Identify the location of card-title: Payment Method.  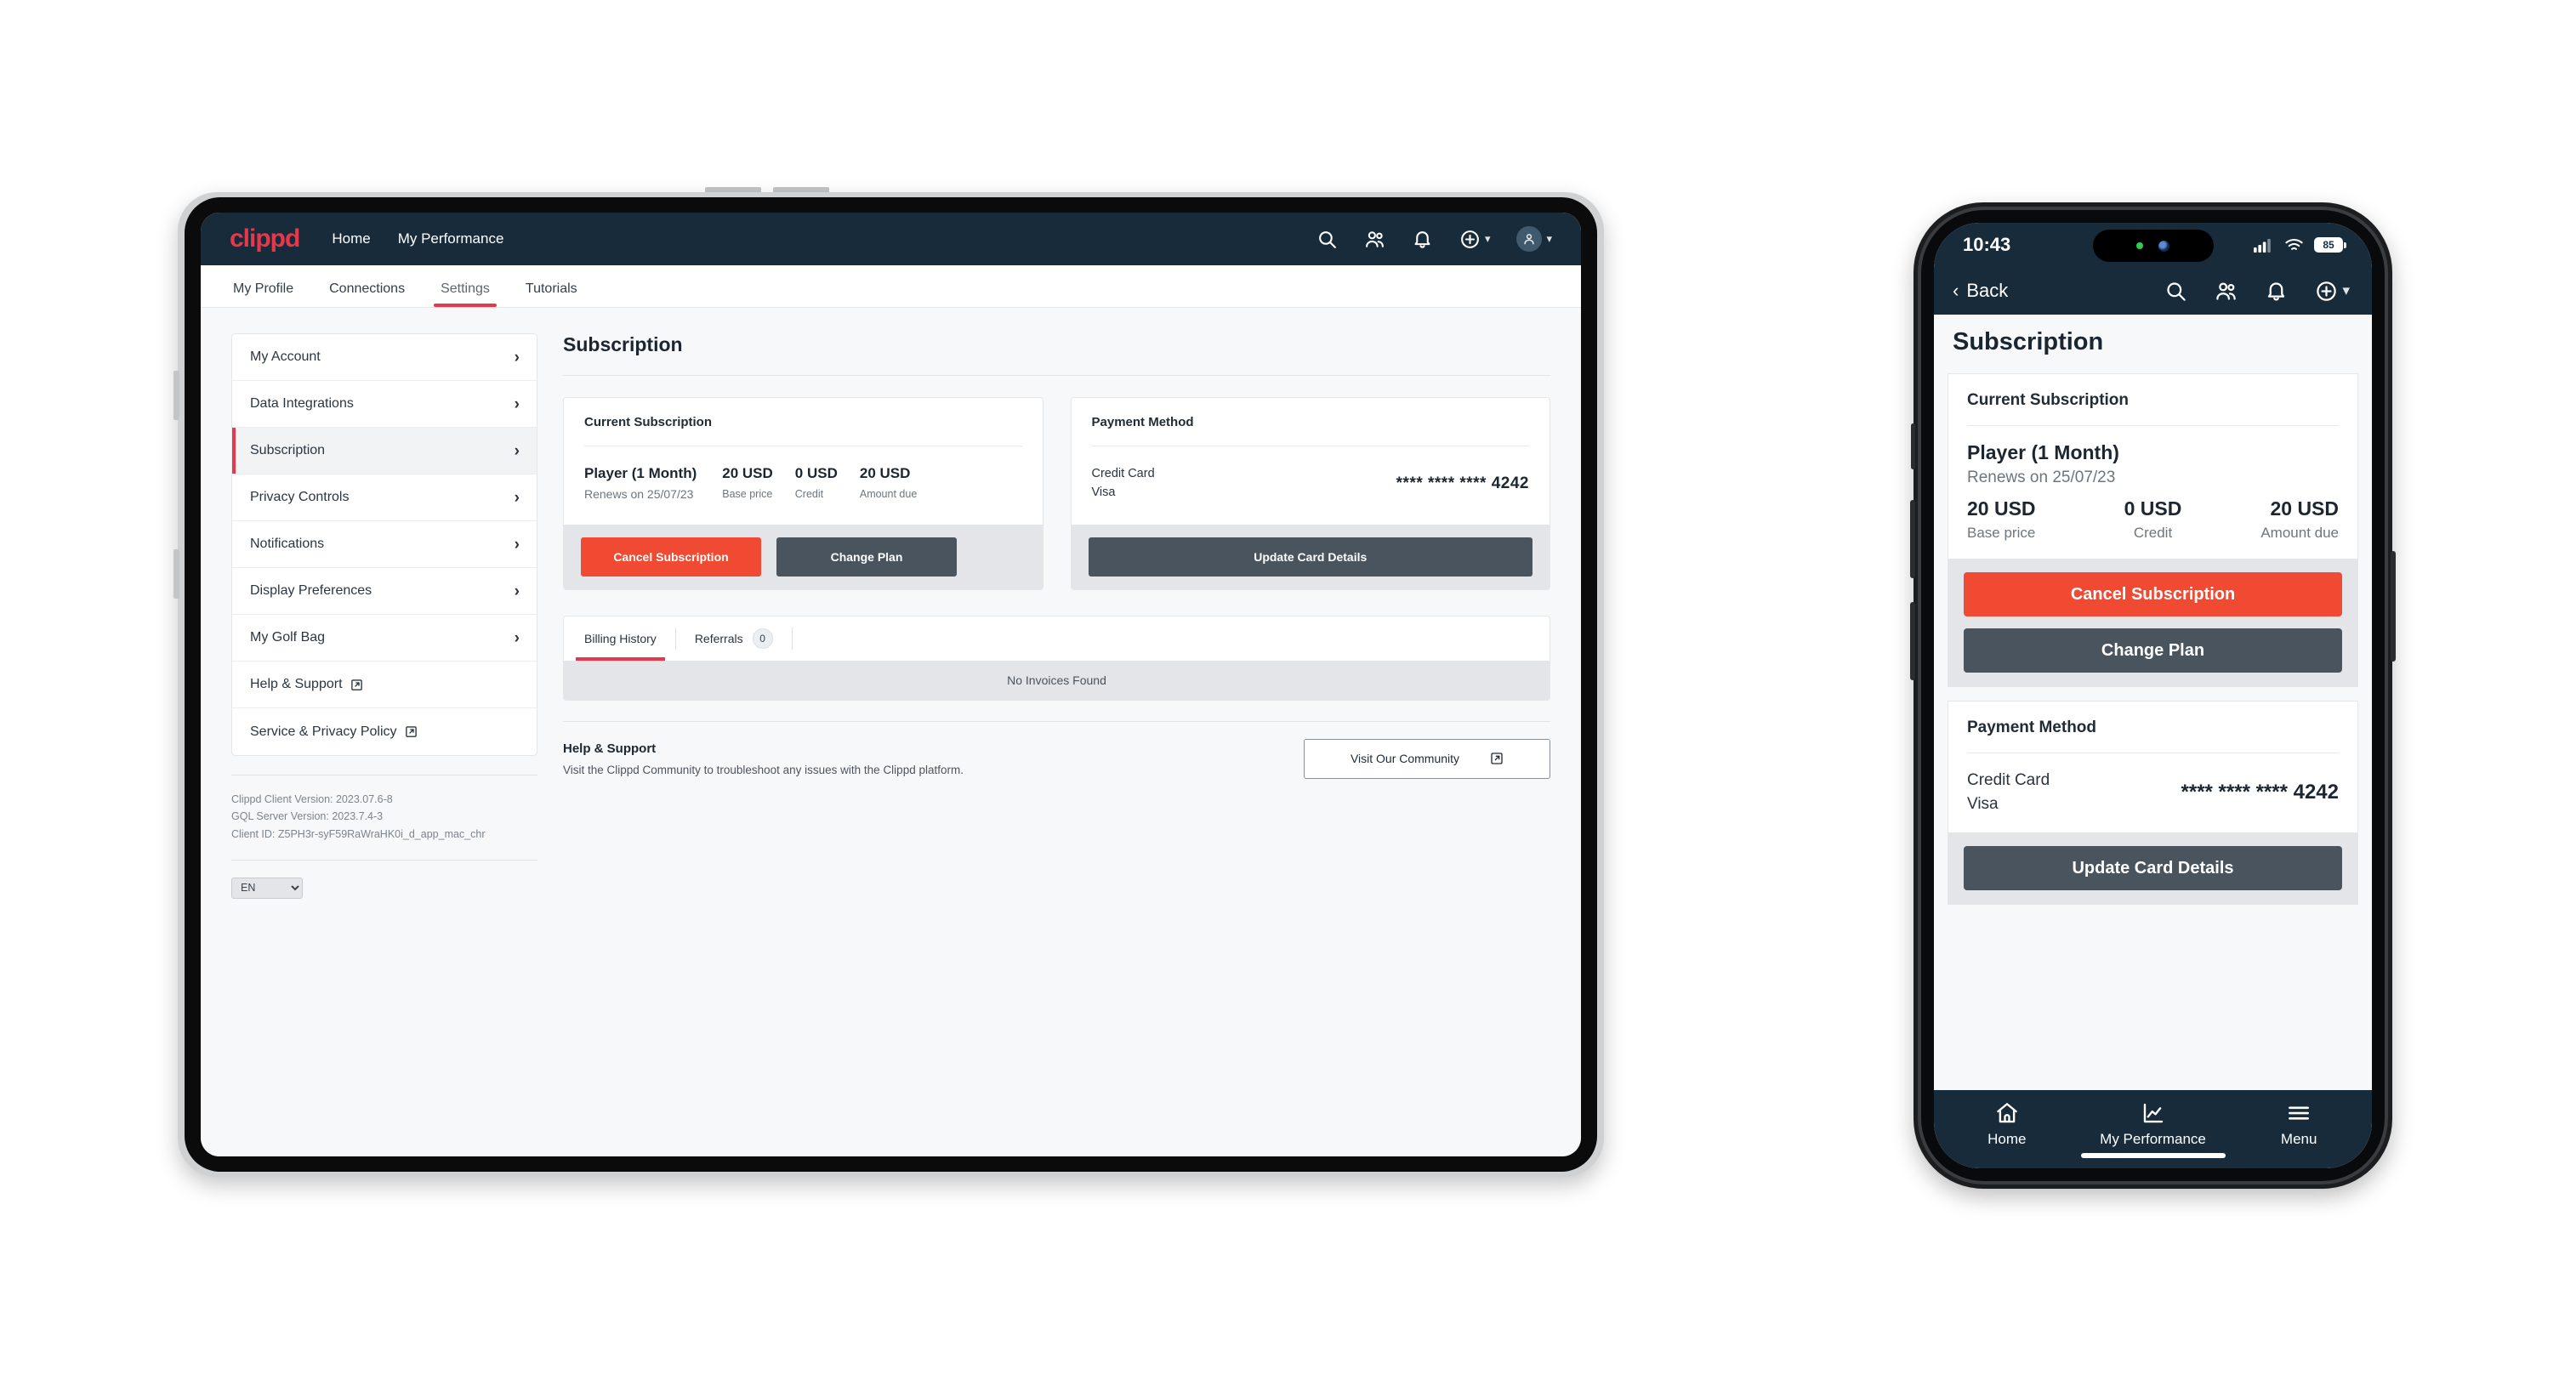
(2032, 727).